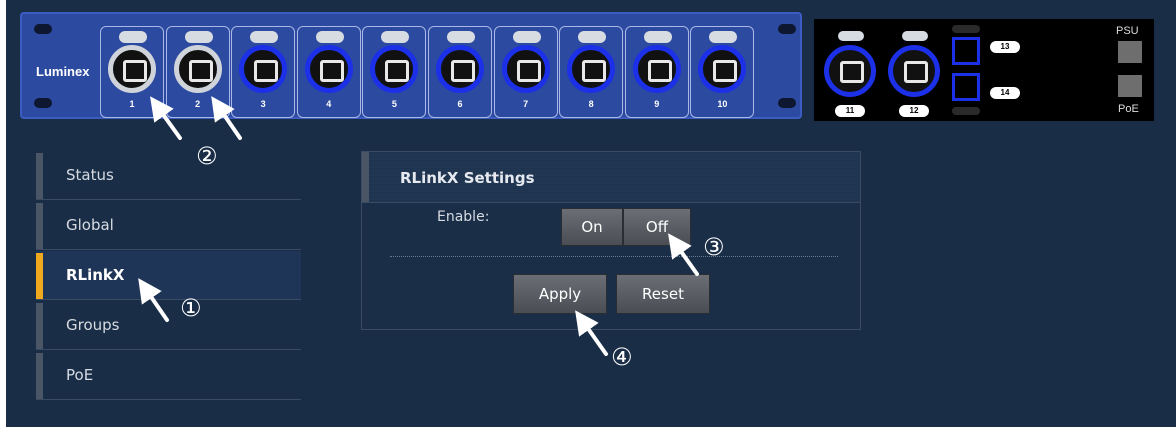 Image resolution: width=1176 pixels, height=427 pixels. I want to click on callout-3: ③, so click(714, 247).